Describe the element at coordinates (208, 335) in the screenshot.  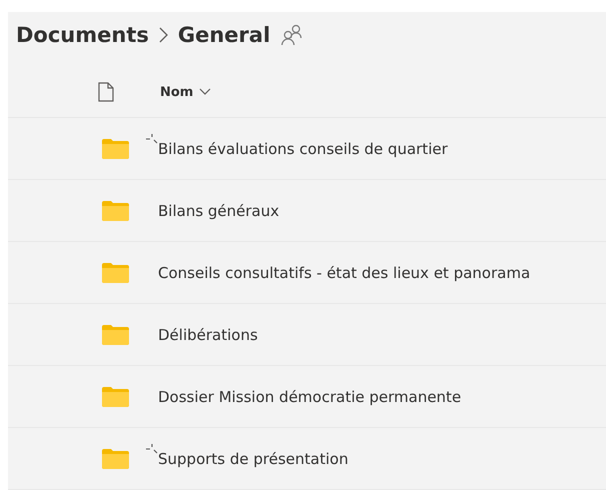
I see `folder-name: Délibérations` at that location.